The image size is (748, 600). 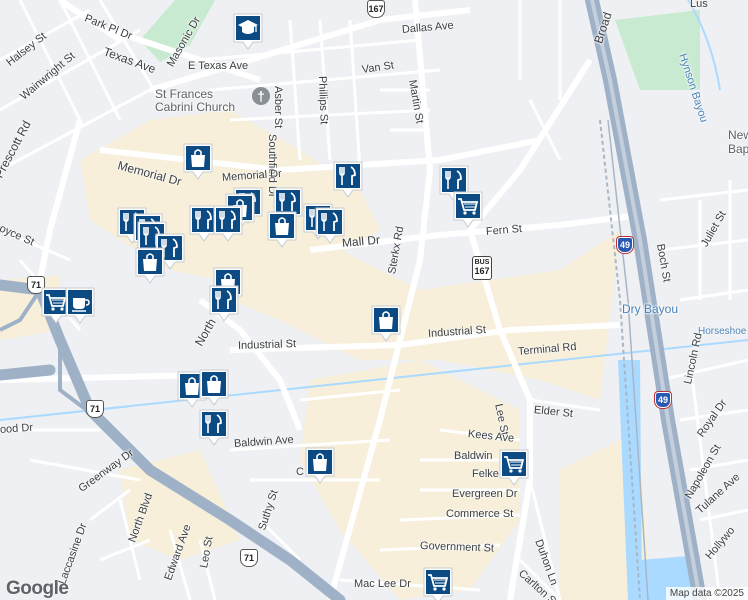 What do you see at coordinates (203, 101) in the screenshot?
I see `place-label-church: St Frances Cabrini Church` at bounding box center [203, 101].